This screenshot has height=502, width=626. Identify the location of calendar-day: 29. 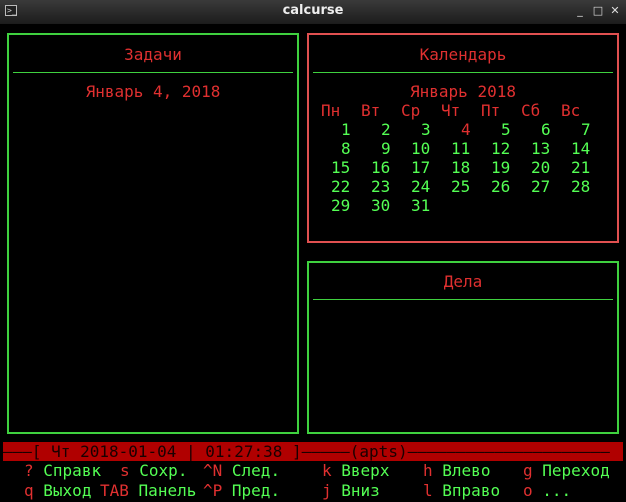
(340, 205).